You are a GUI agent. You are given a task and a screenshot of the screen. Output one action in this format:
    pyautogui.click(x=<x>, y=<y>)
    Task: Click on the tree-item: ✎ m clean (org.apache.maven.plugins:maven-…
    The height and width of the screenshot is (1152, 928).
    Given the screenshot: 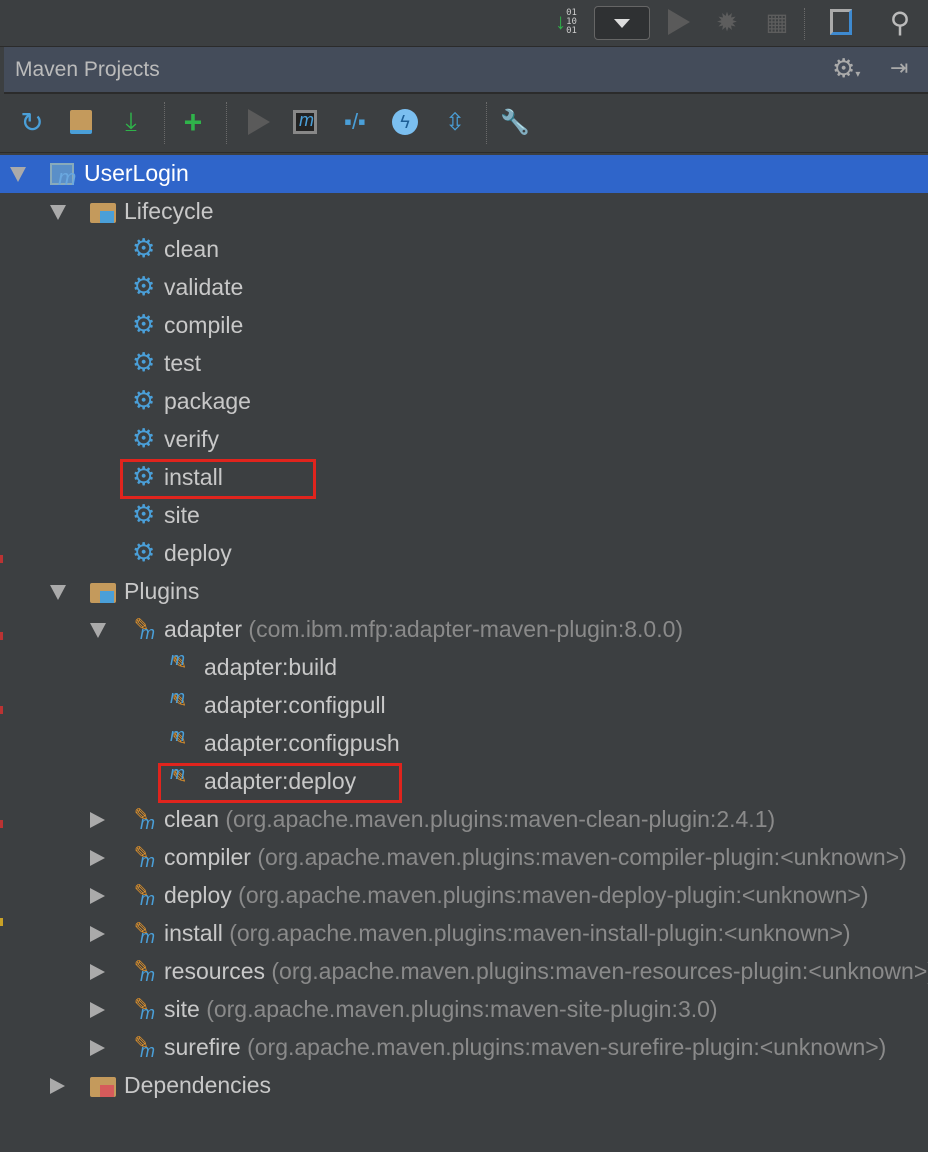 What is the action you would take?
    pyautogui.click(x=464, y=820)
    